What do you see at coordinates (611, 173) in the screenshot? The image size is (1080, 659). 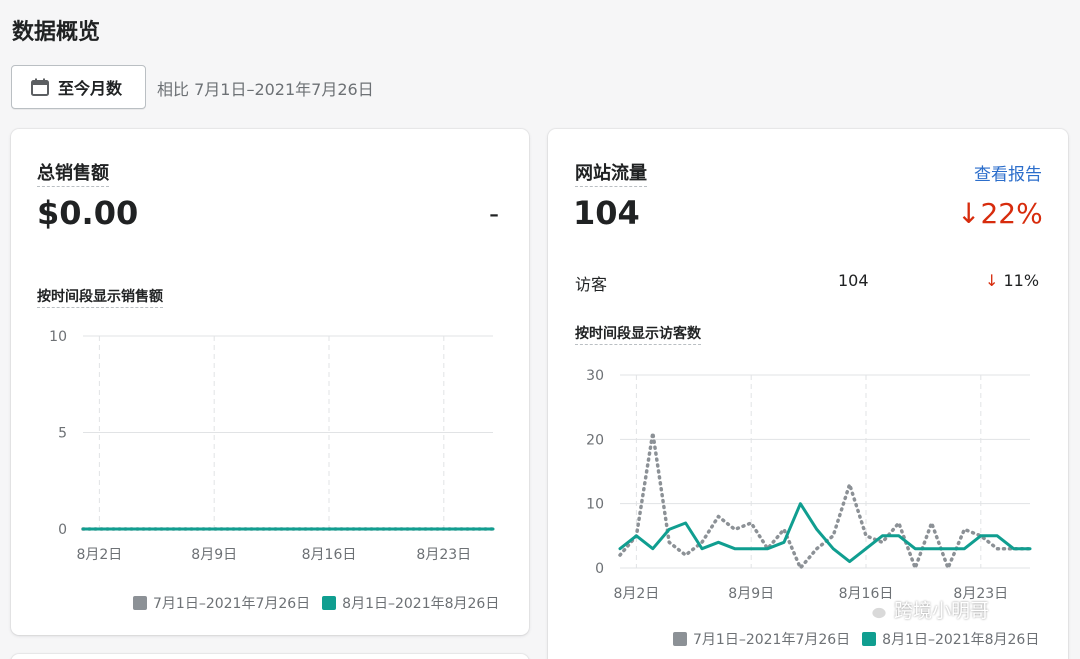 I see `website-traffic-title: 网站流量` at bounding box center [611, 173].